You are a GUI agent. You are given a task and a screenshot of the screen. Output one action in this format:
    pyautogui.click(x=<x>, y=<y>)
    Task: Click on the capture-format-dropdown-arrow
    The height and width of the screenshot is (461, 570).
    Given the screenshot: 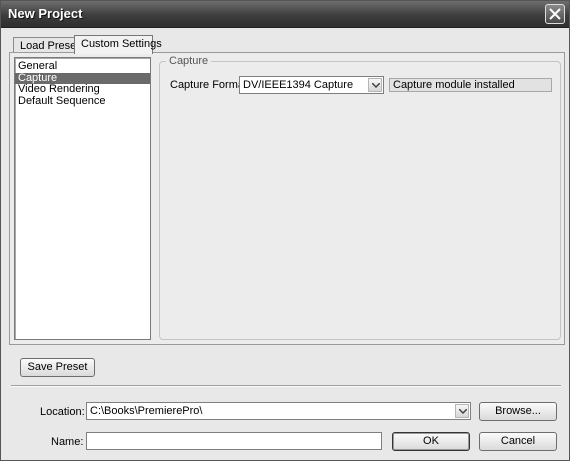 What is the action you would take?
    pyautogui.click(x=375, y=85)
    